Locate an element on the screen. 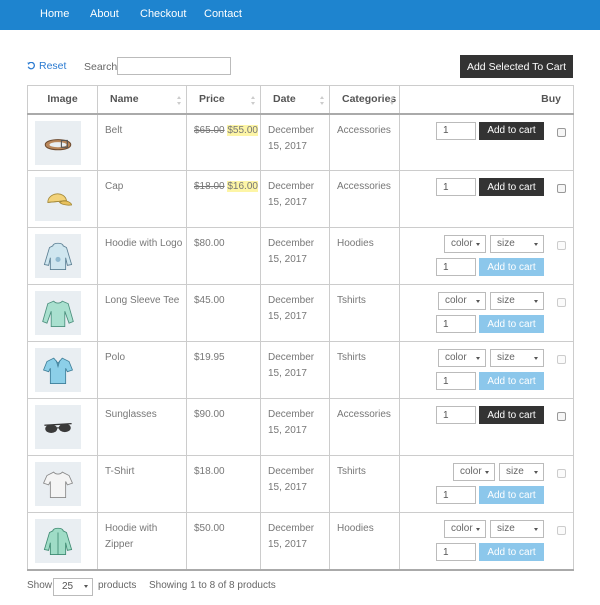  header-date: Date is located at coordinates (295, 100).